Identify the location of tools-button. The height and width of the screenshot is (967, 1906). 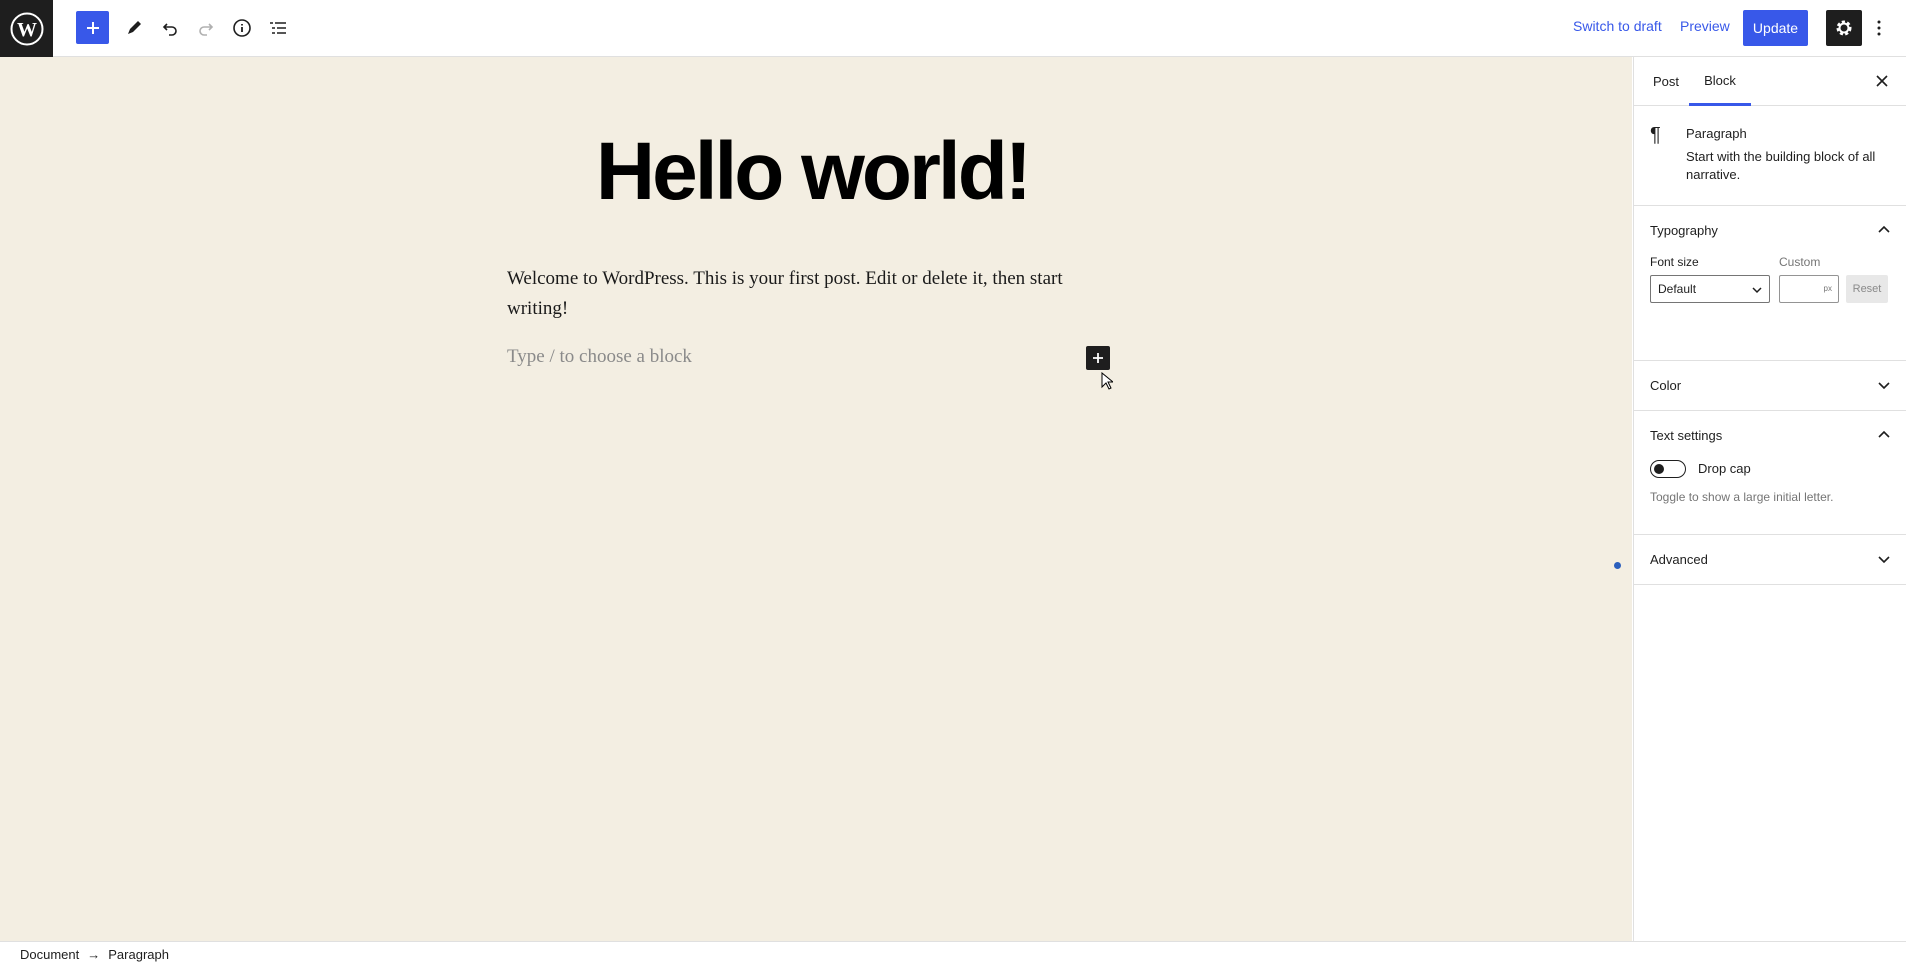
(134, 28).